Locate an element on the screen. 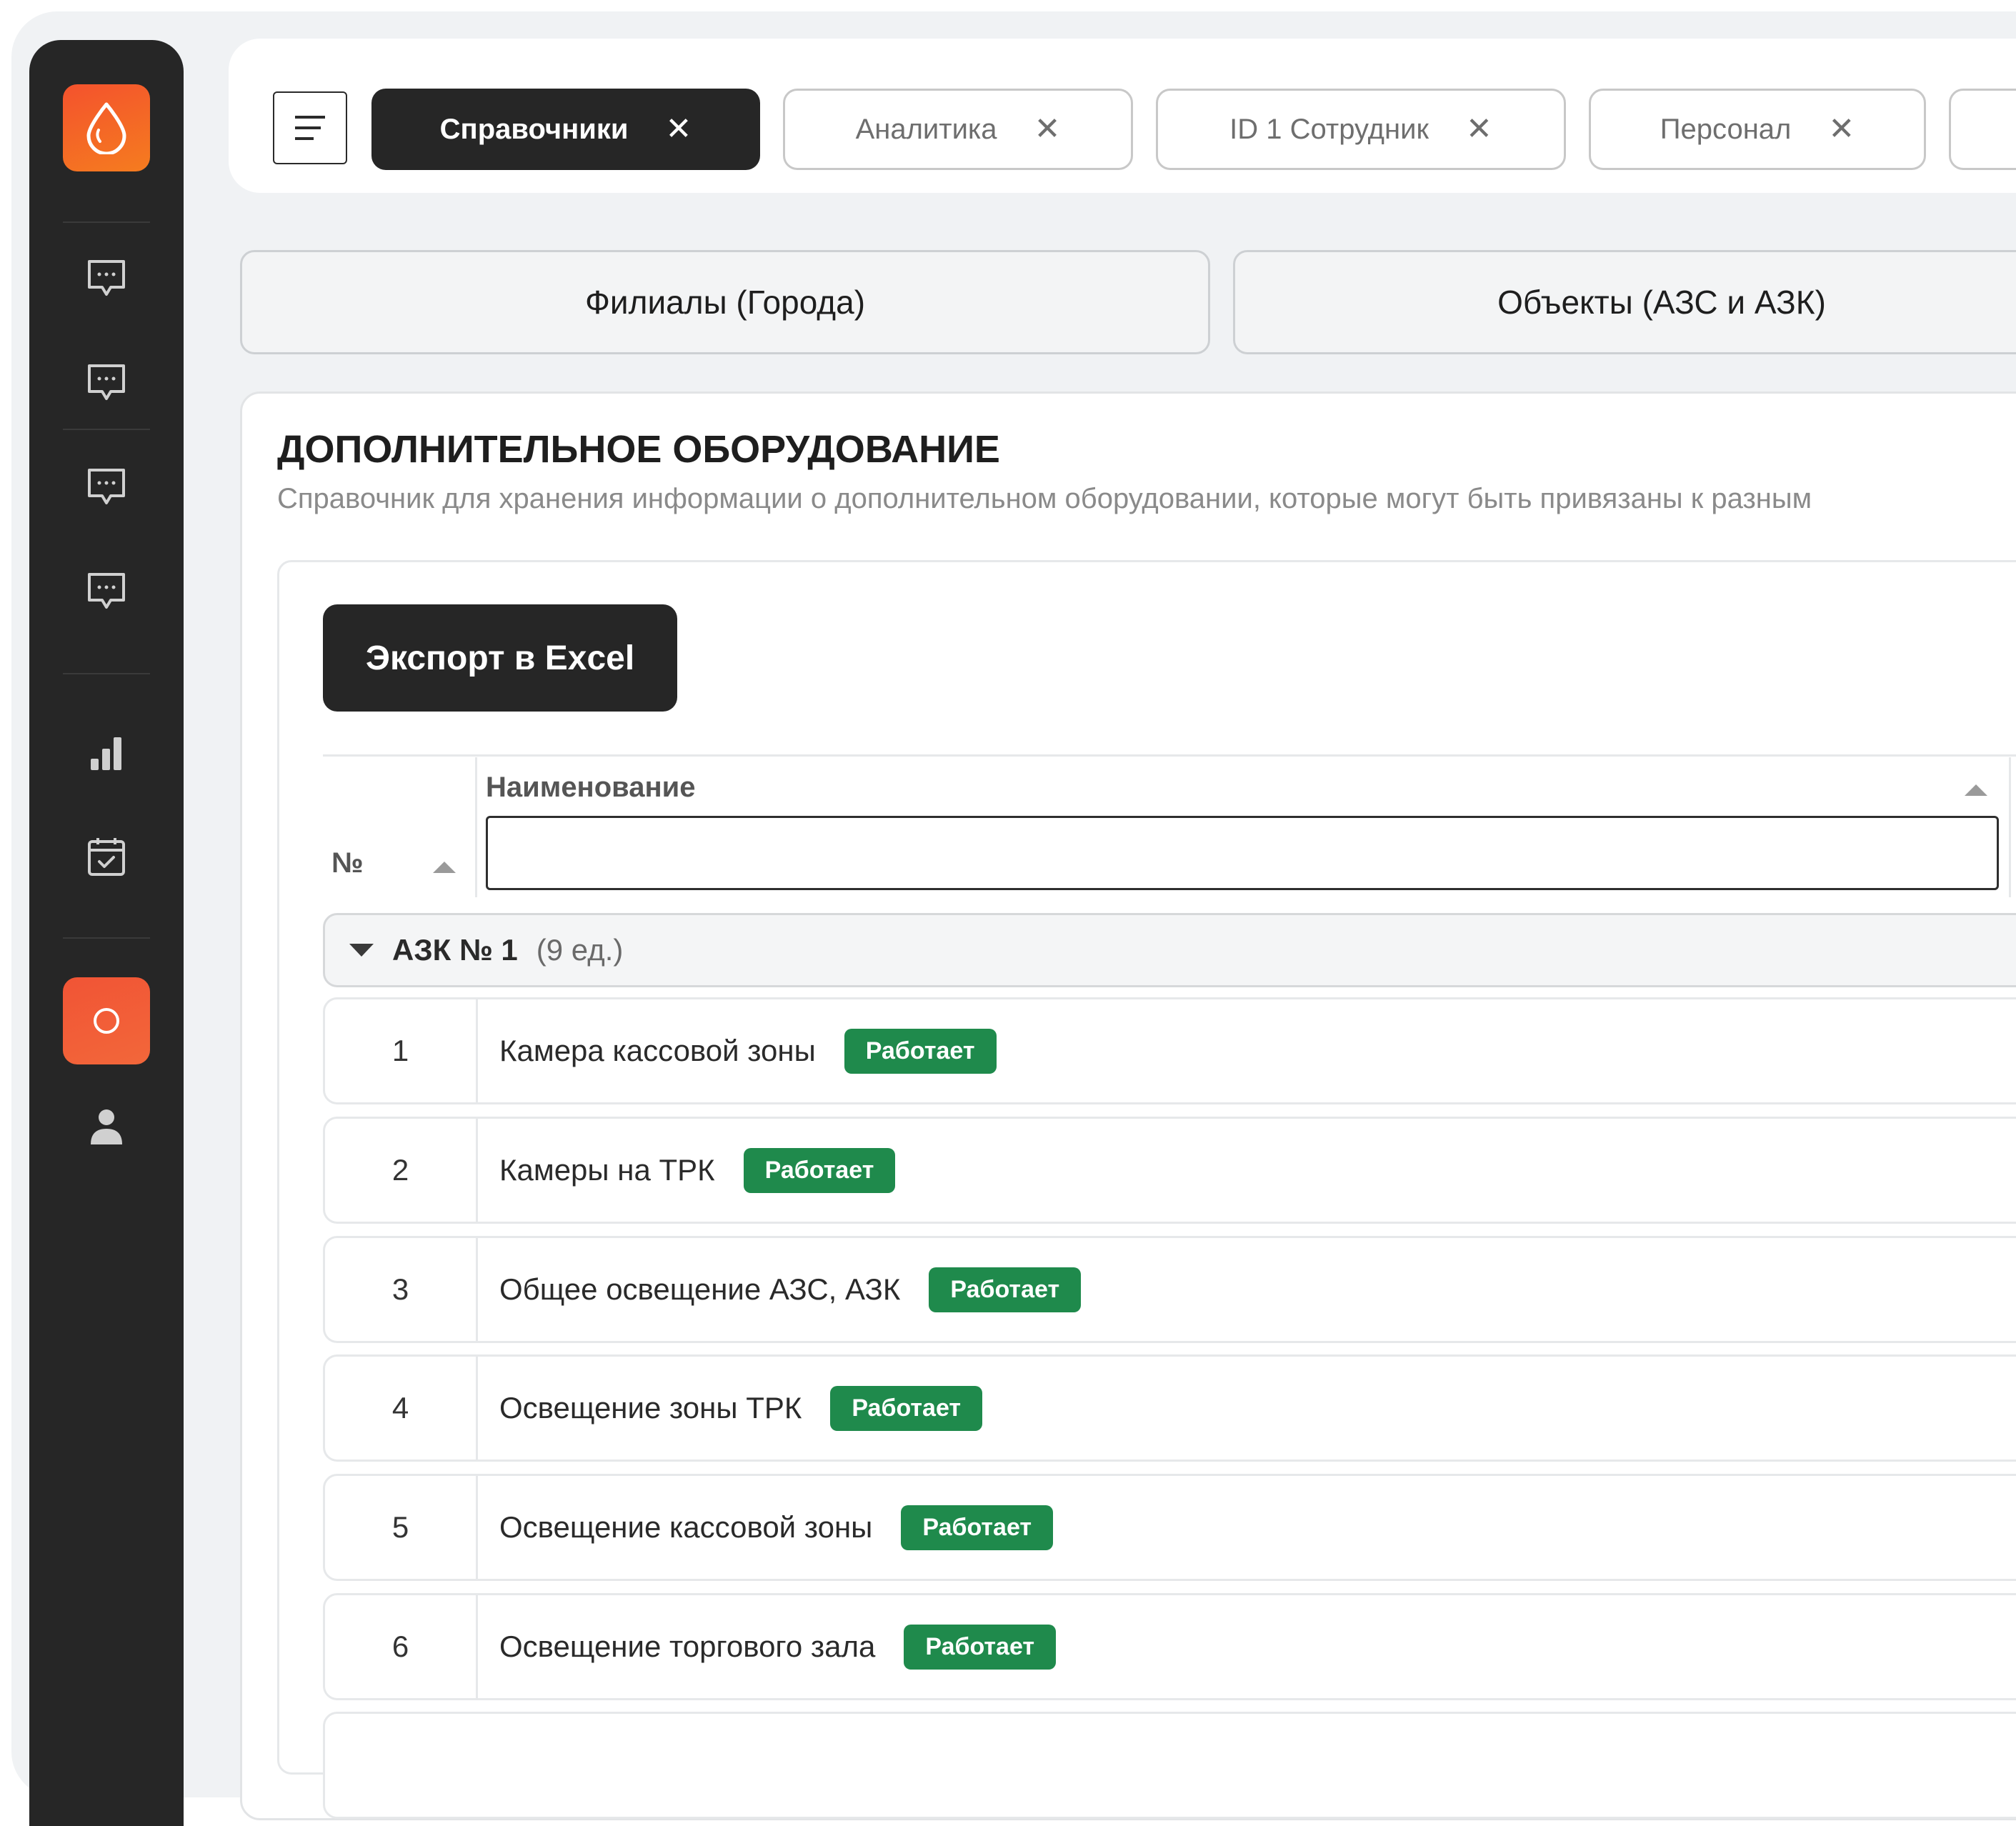  menu-button is located at coordinates (310, 127).